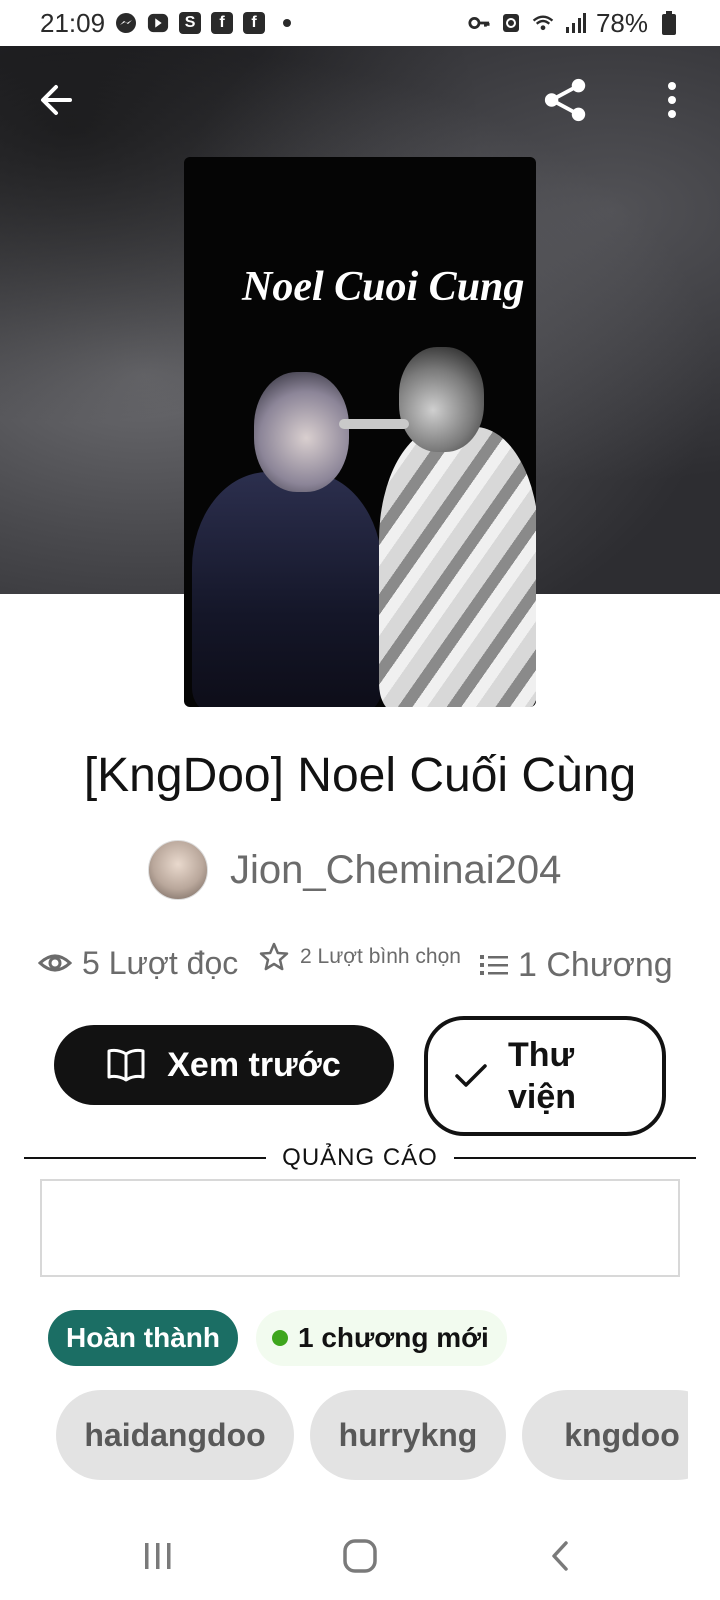  I want to click on reads-count: 5 Lượt đọc, so click(160, 962).